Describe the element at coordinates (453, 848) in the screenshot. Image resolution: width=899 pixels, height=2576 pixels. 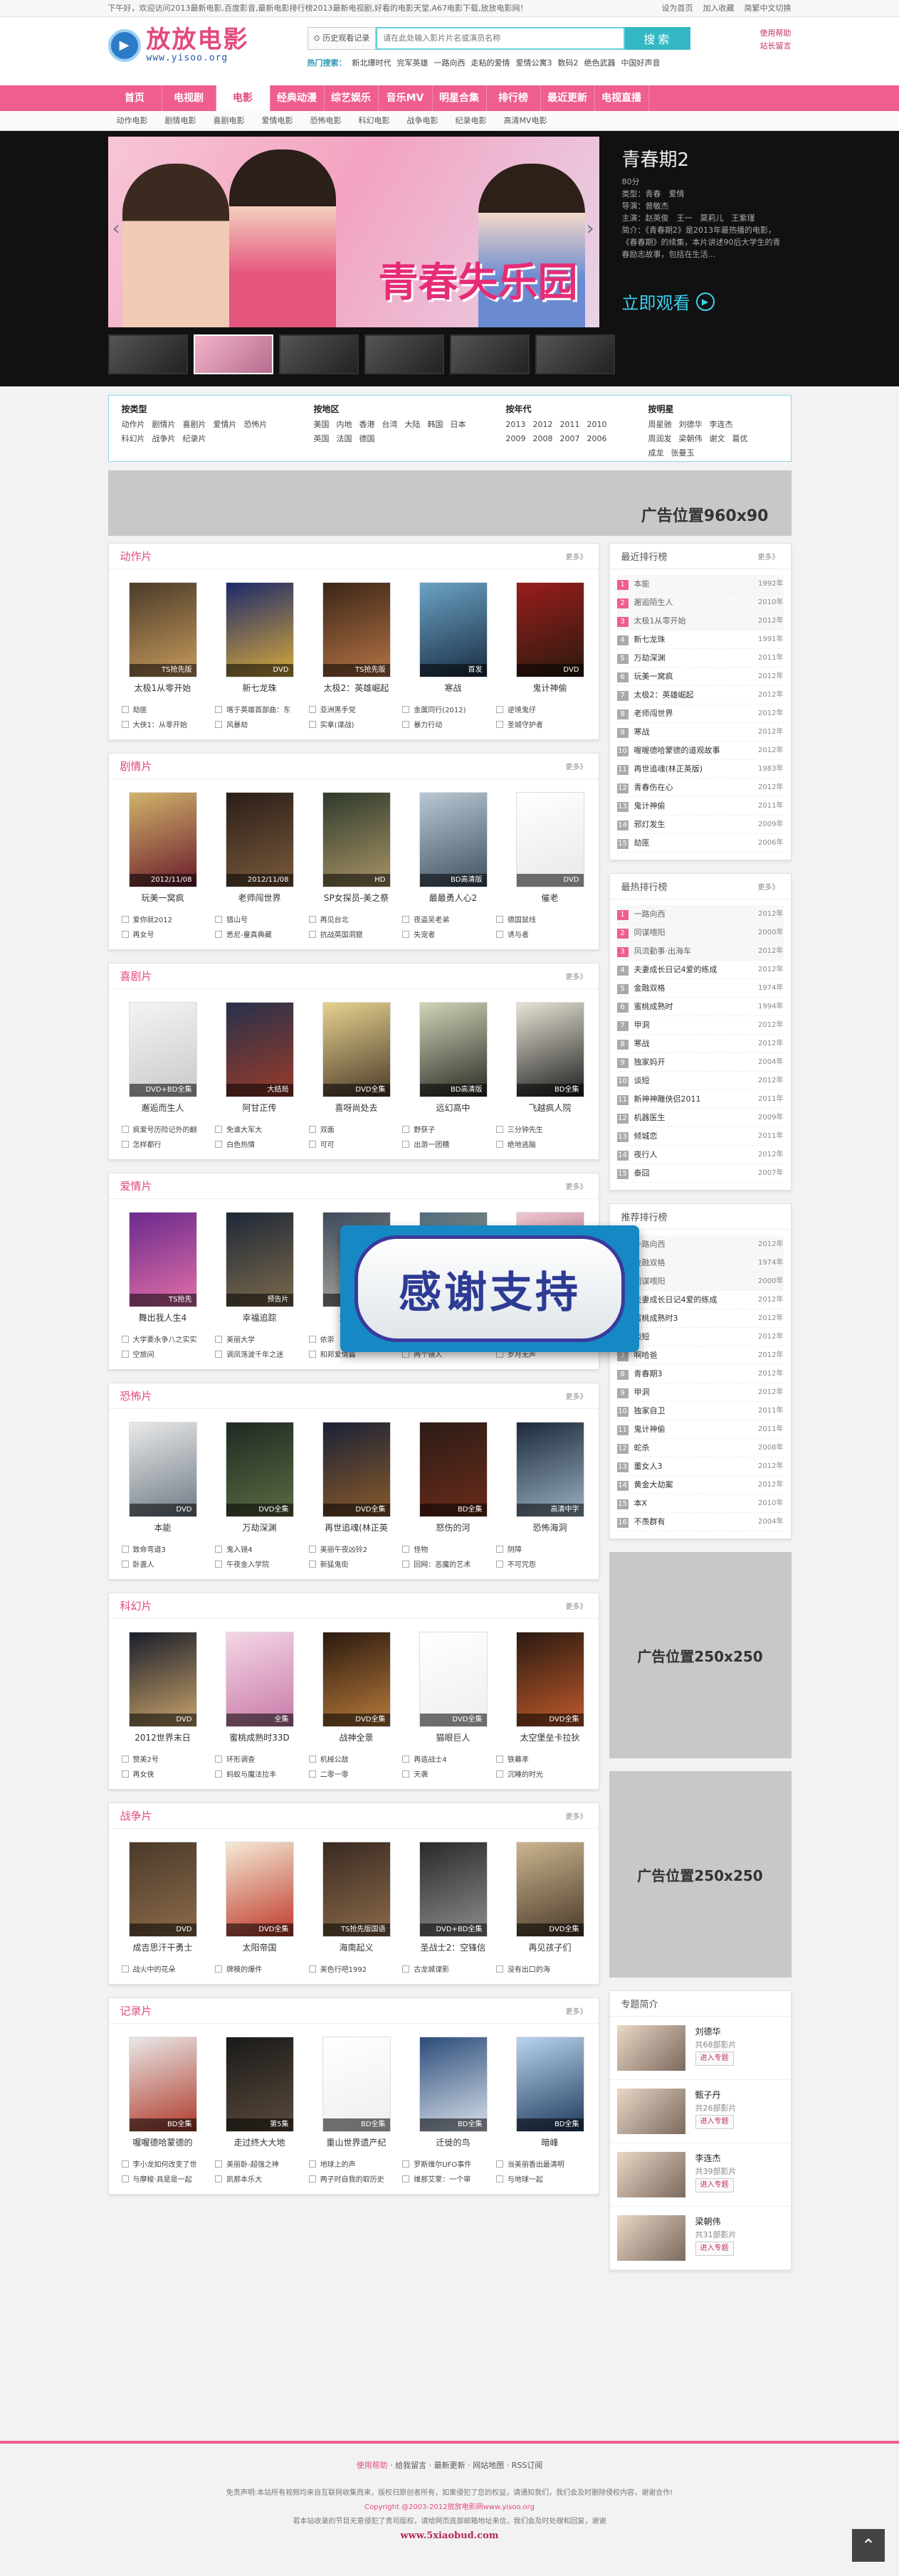
I see `movie-card: BD高清版 最最勇人心2` at that location.